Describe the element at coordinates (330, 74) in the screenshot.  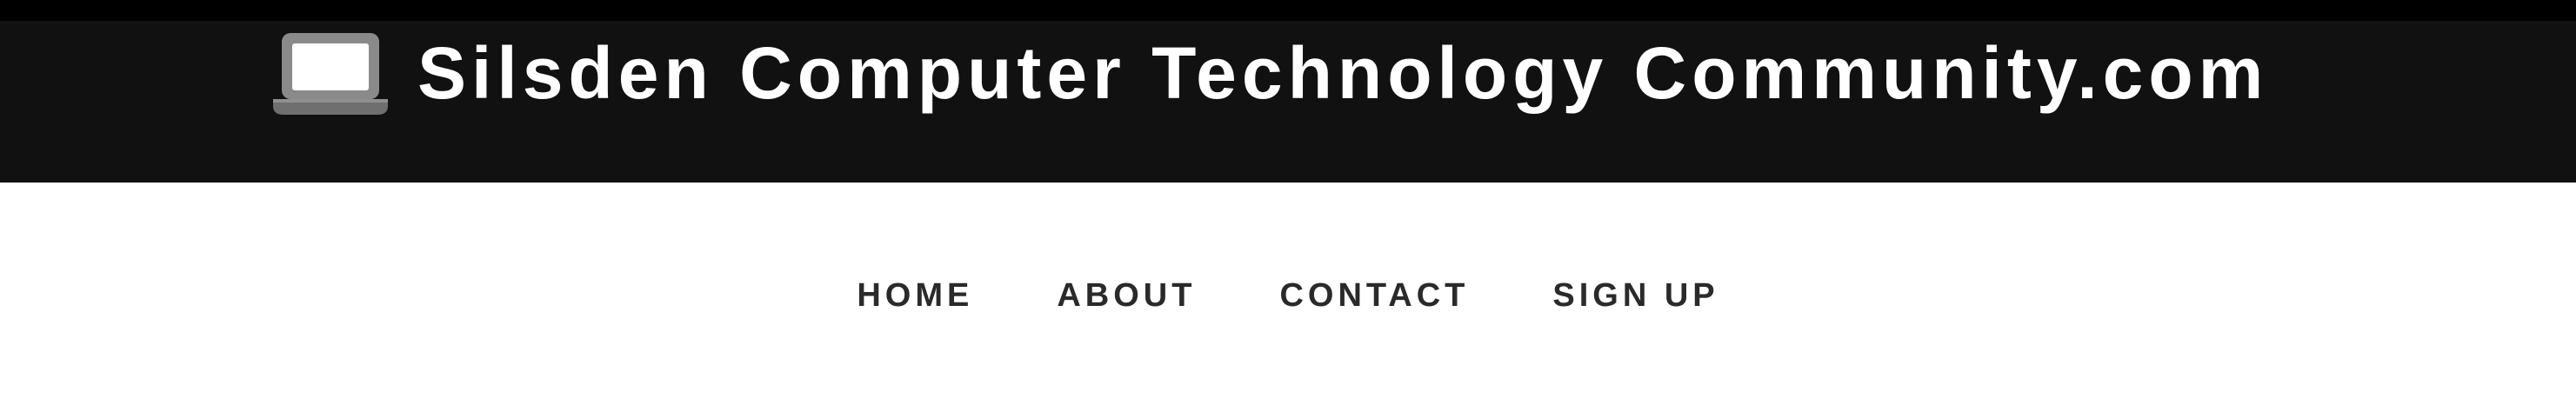
I see `laptop-icon` at that location.